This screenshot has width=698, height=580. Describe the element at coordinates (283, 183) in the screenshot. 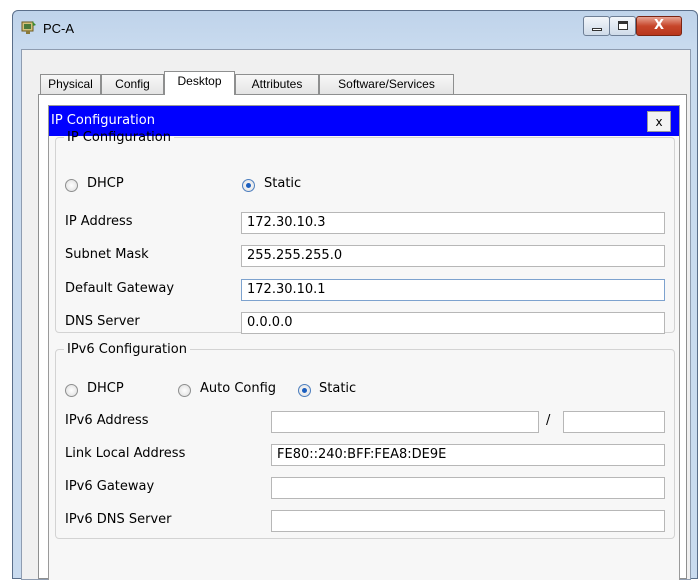

I see `ipv4-static-label: Static` at that location.